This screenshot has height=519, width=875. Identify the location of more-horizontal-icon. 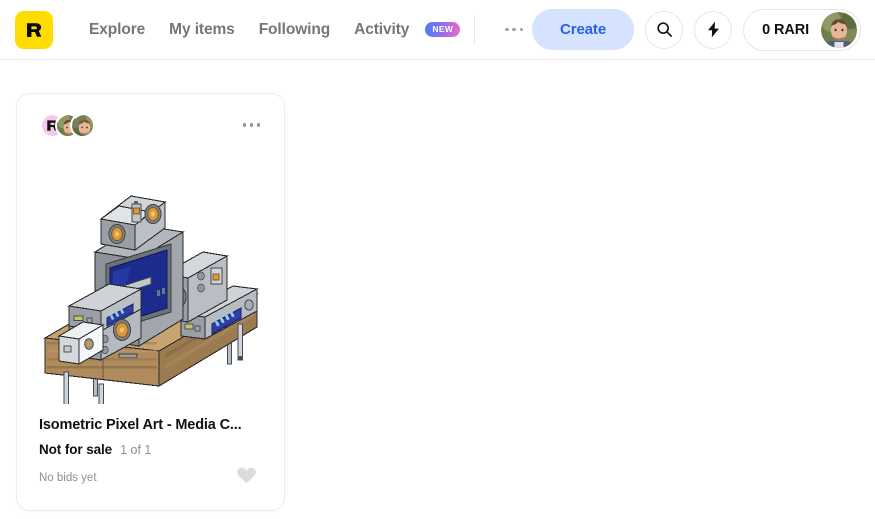
(514, 30).